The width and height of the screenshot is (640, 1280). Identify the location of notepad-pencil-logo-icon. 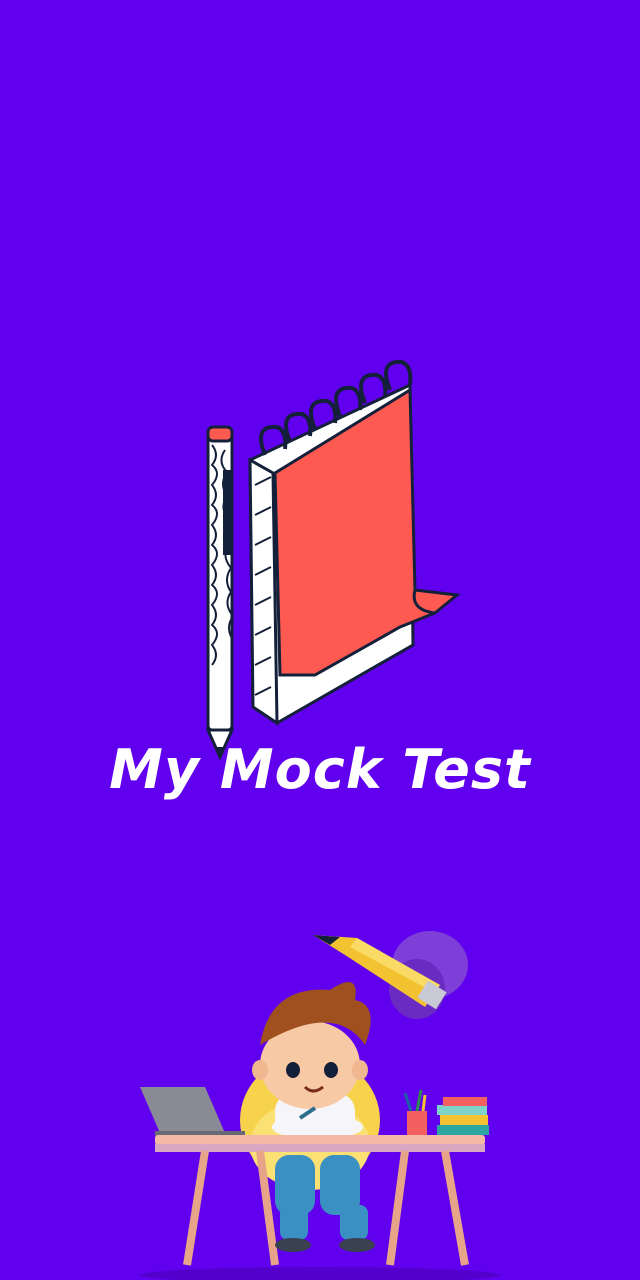
(333, 560).